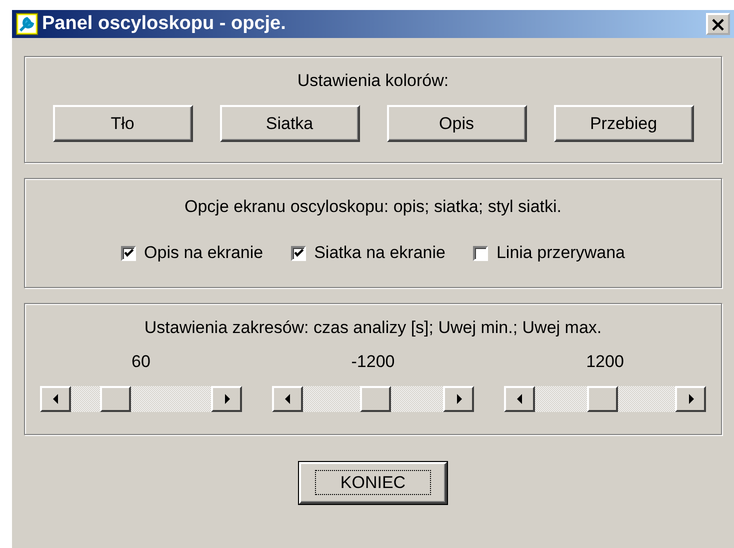 The width and height of the screenshot is (734, 548). What do you see at coordinates (605, 362) in the screenshot?
I see `slider-value: 1200` at bounding box center [605, 362].